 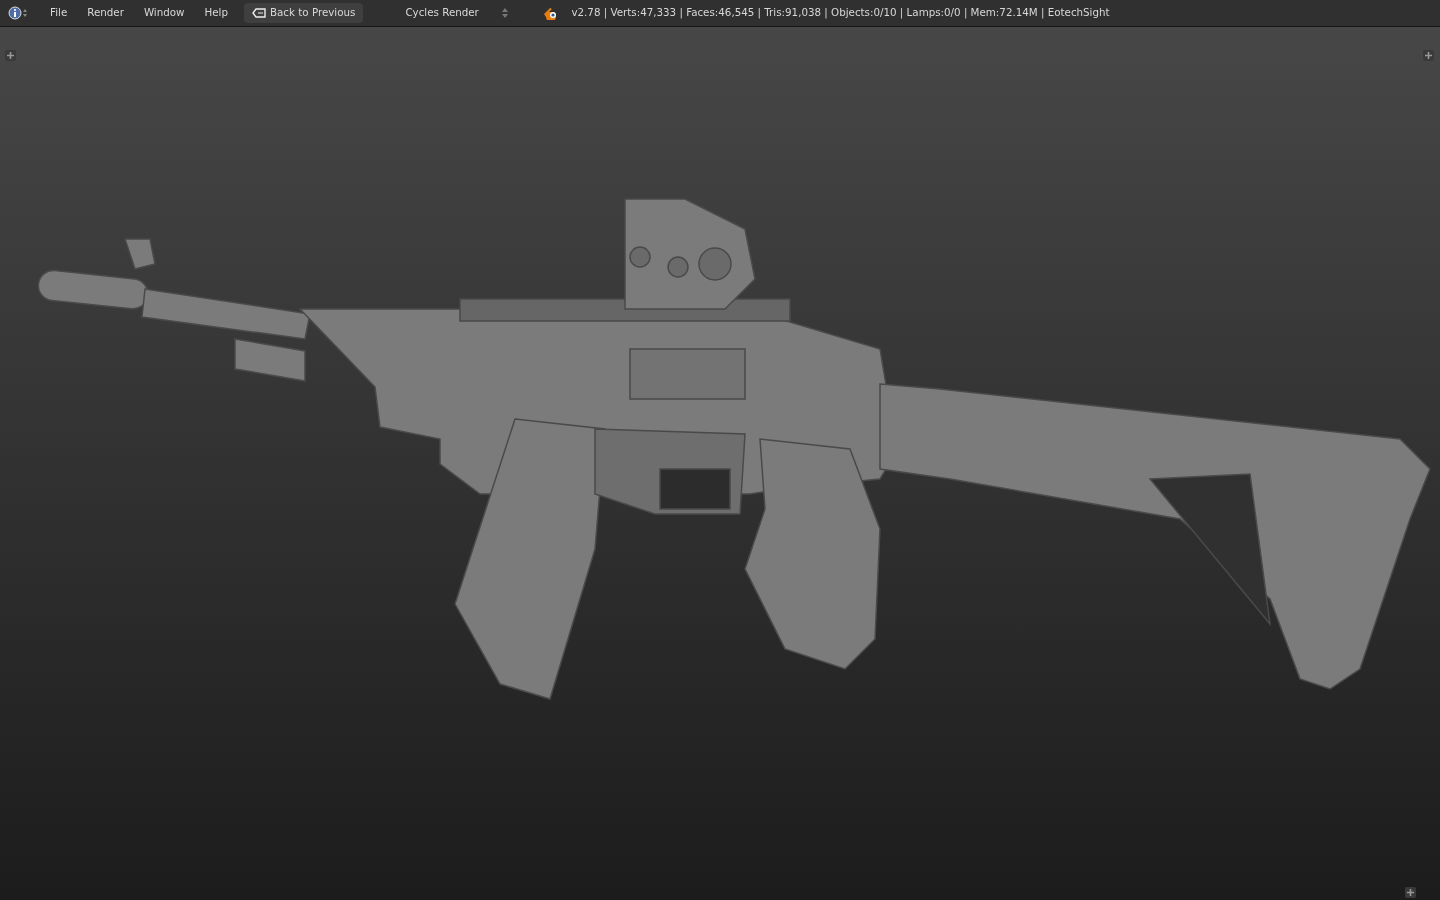 I want to click on menu-item: Window, so click(x=164, y=13).